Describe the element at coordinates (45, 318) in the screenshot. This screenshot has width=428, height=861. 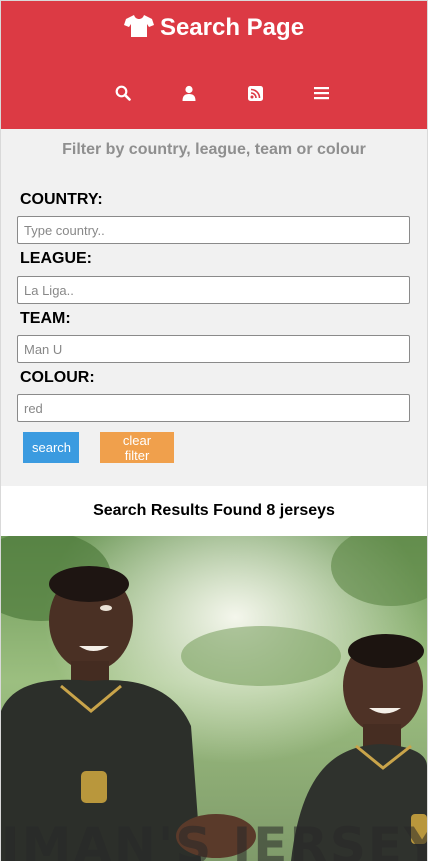
I see `team-label: TEAM:` at that location.